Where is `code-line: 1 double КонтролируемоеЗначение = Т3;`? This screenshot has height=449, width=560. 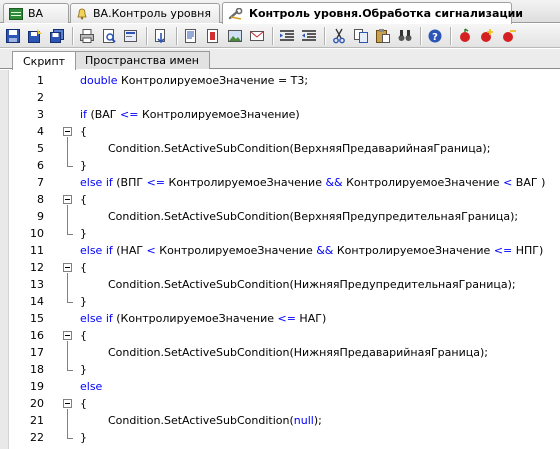
code-line: 1 double КонтролируемоеЗначение = Т3; is located at coordinates (280, 80).